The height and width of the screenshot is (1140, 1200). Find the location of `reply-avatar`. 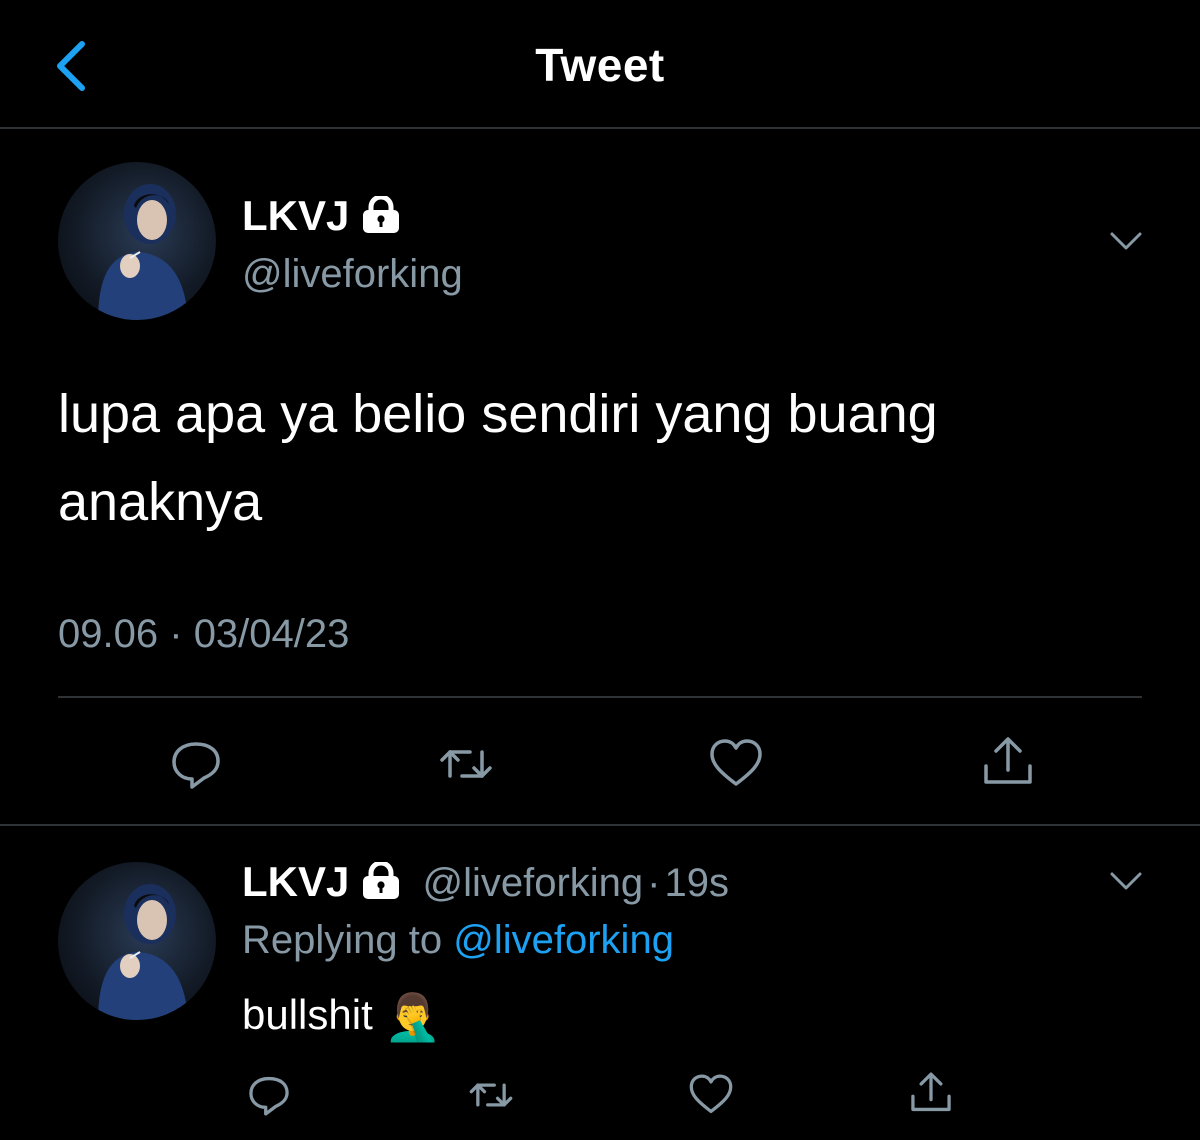

reply-avatar is located at coordinates (137, 941).